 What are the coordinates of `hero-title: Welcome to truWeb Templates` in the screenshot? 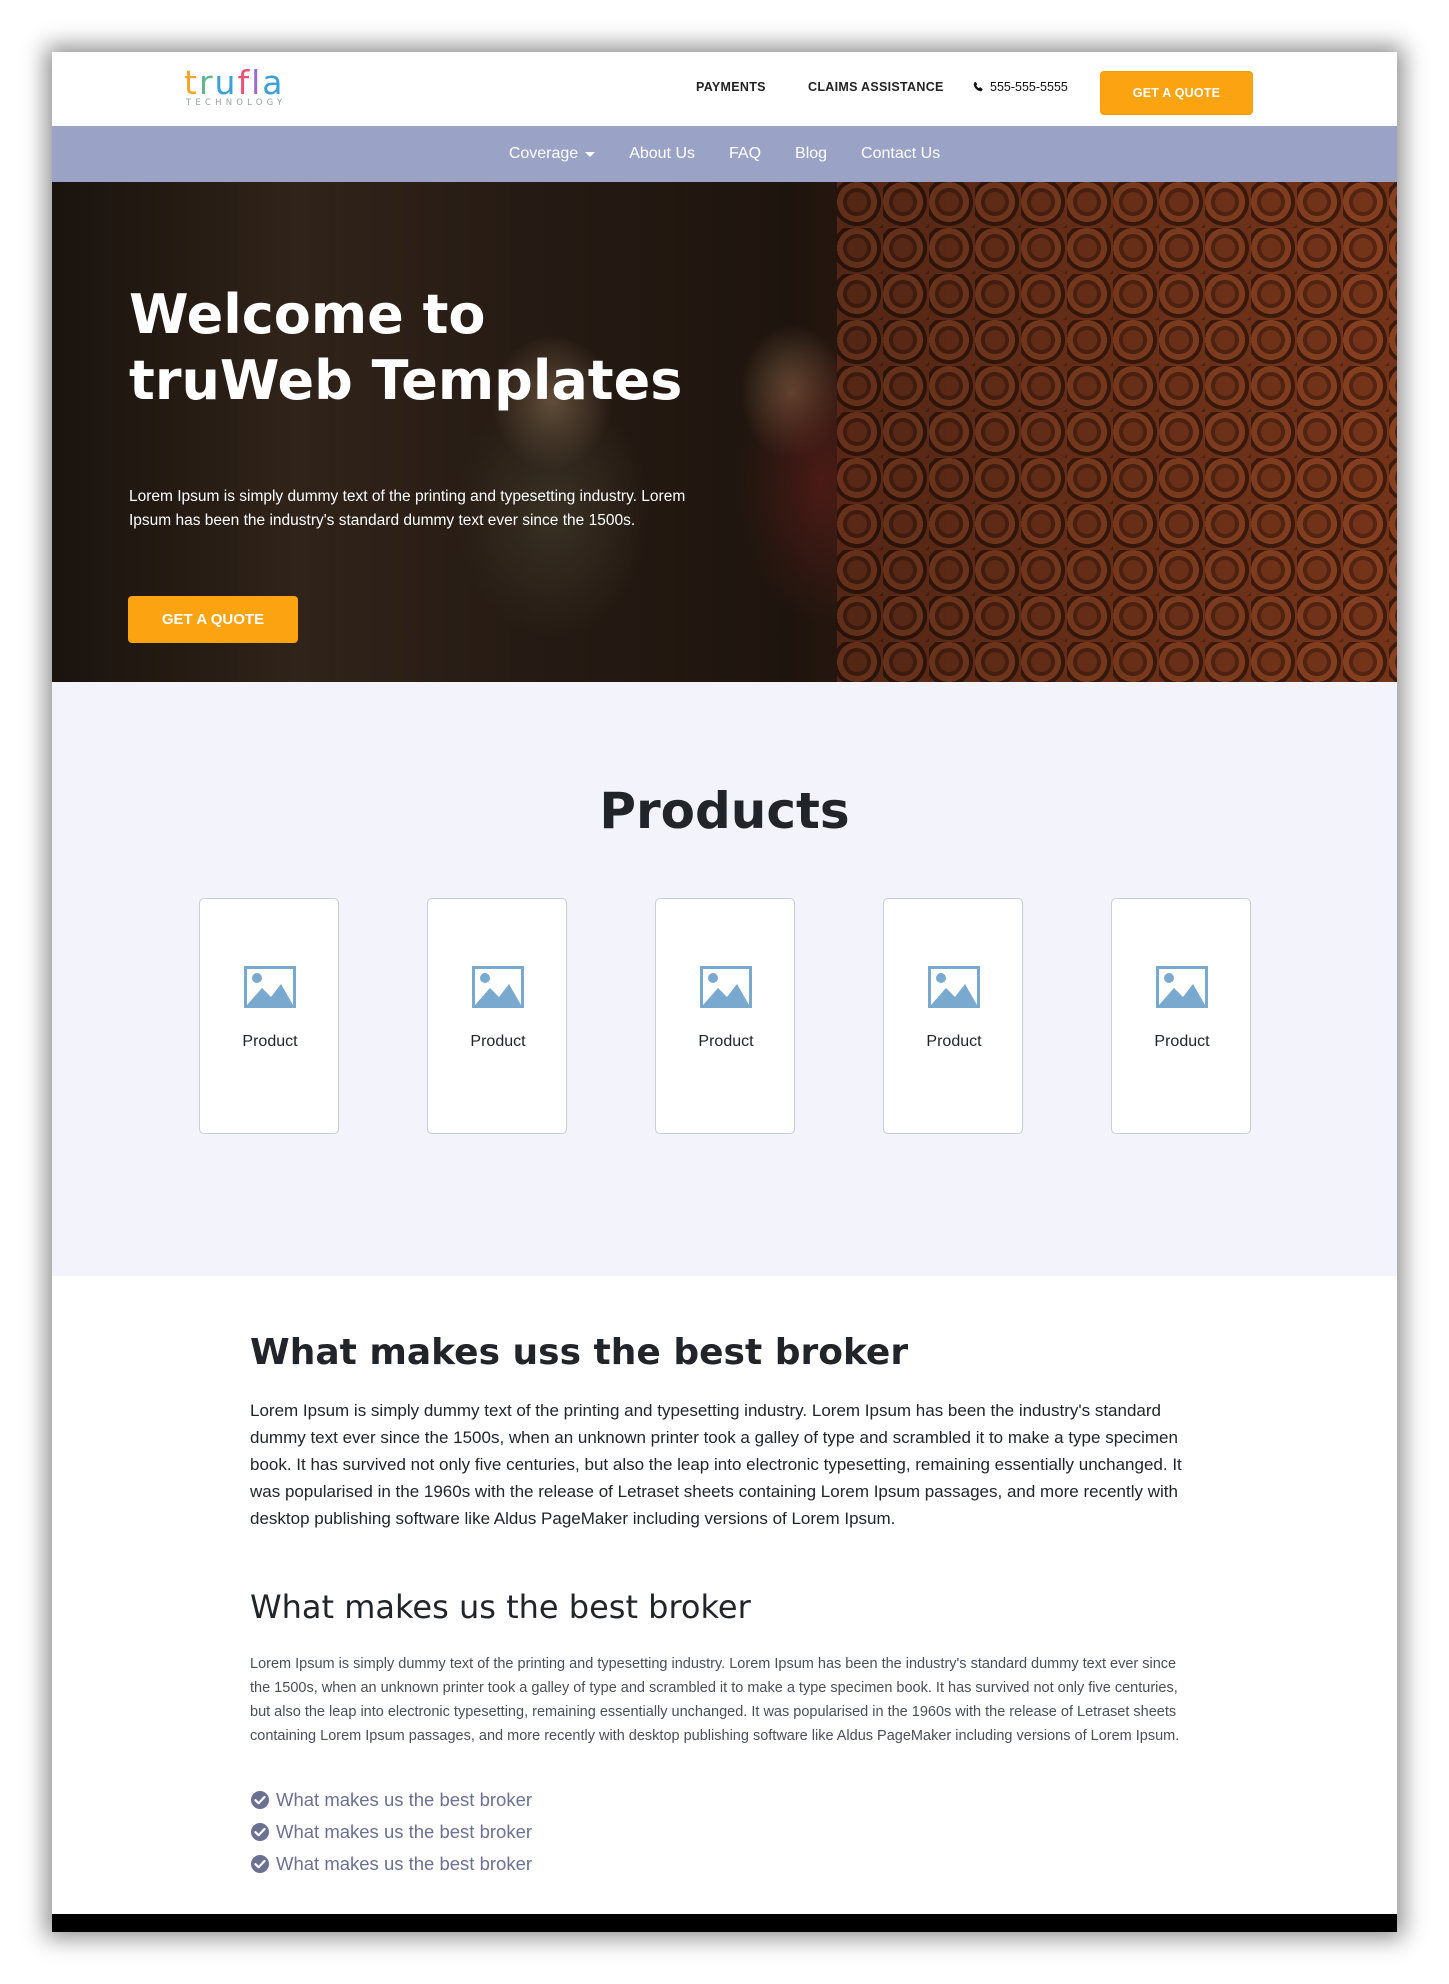 It's located at (406, 347).